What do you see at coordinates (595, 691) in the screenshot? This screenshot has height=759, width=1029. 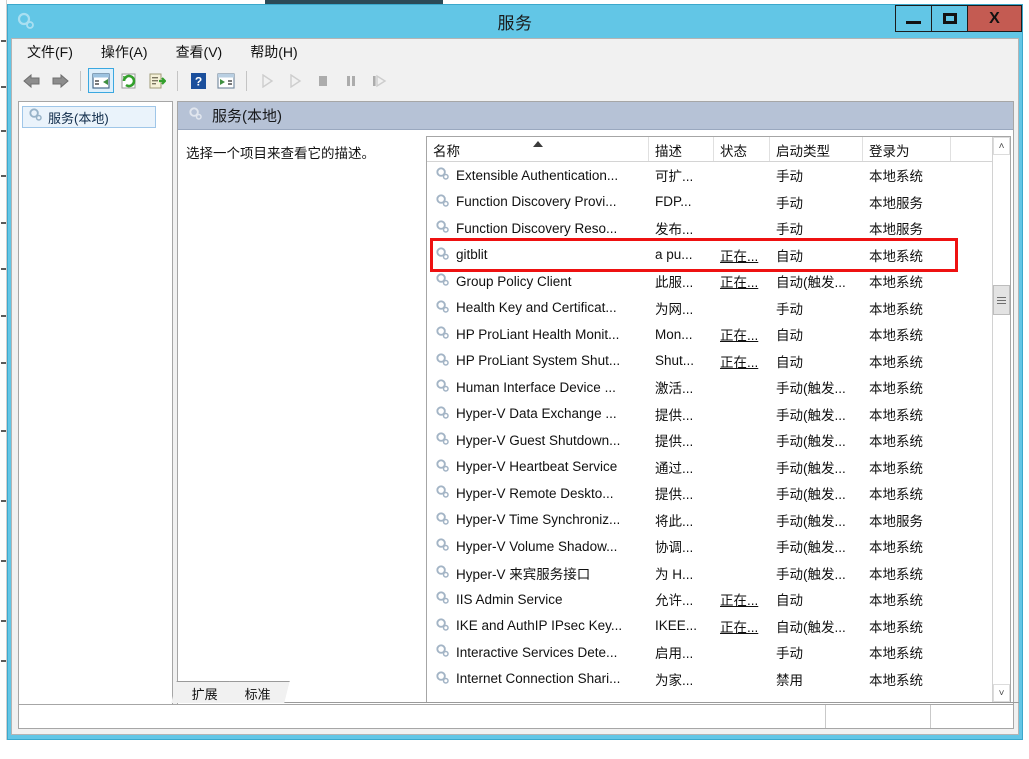 I see `view-tabs: 扩展 标准` at bounding box center [595, 691].